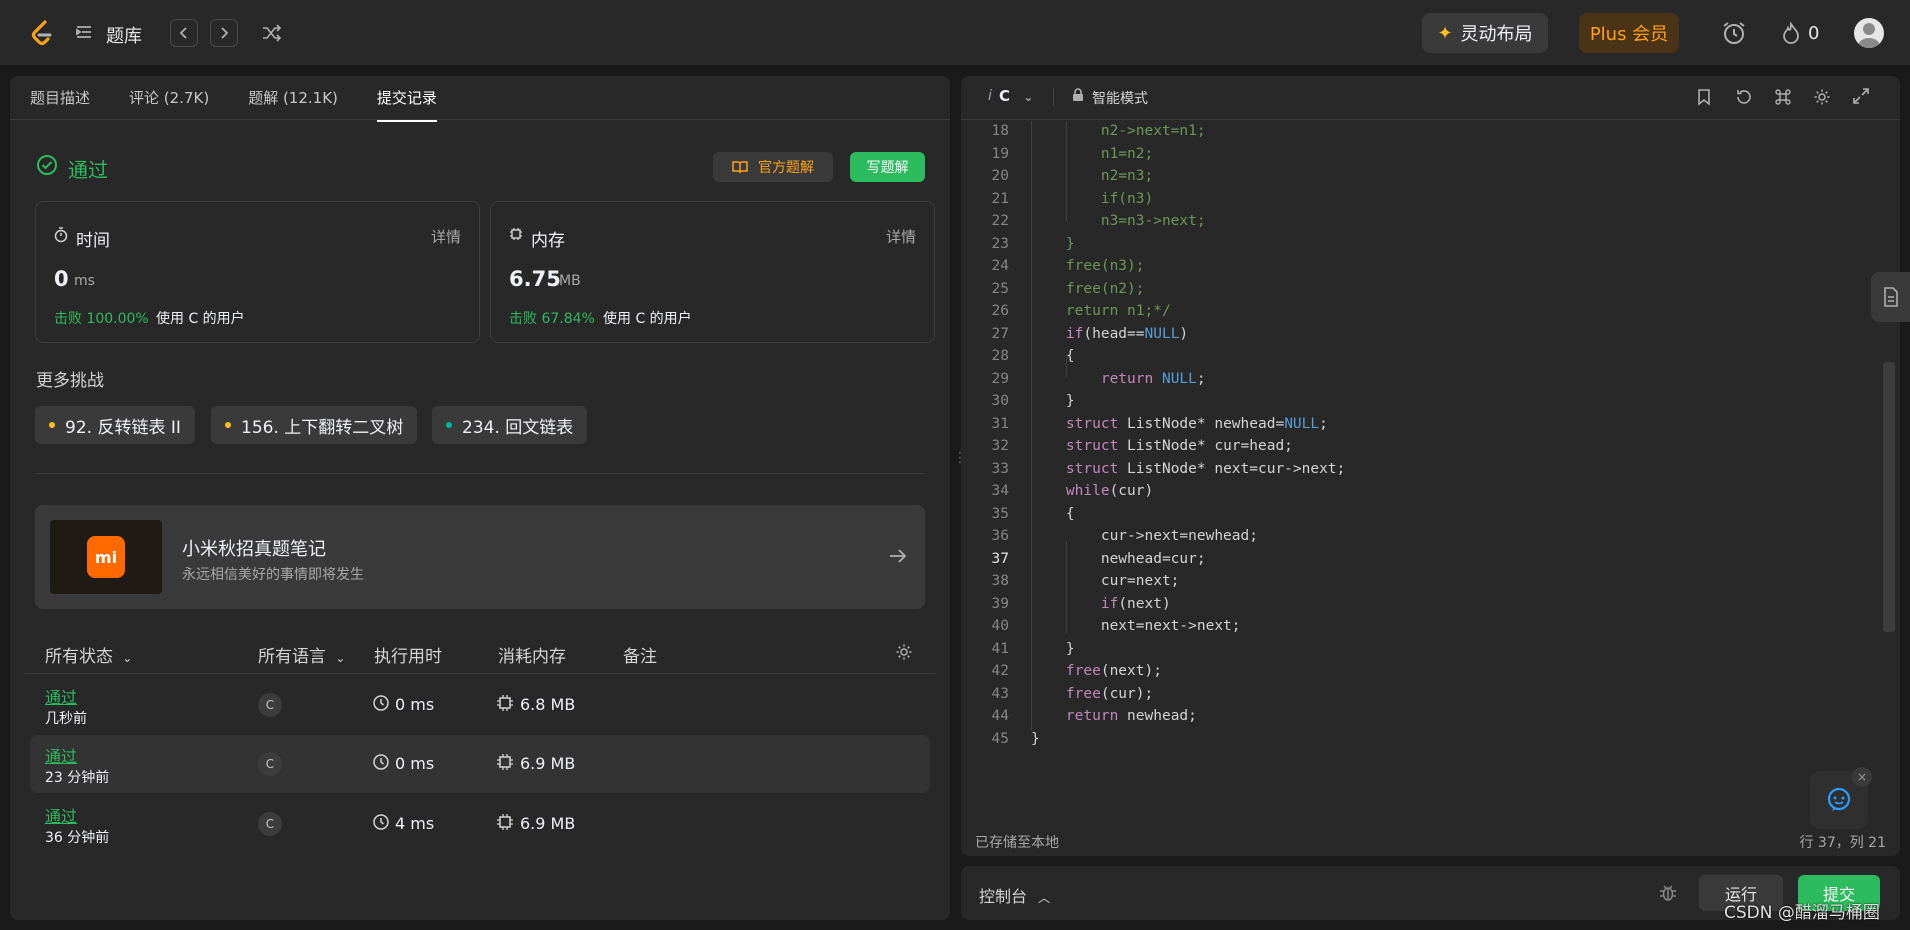 This screenshot has height=930, width=1910. What do you see at coordinates (124, 35) in the screenshot?
I see `problem-bank-link: 题库` at bounding box center [124, 35].